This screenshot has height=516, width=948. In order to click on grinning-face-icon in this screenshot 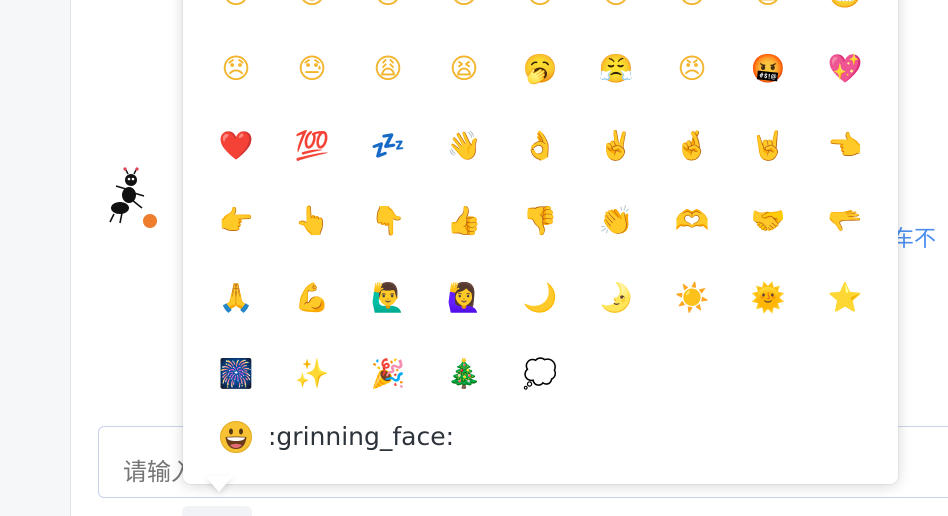, I will do `click(236, 437)`.